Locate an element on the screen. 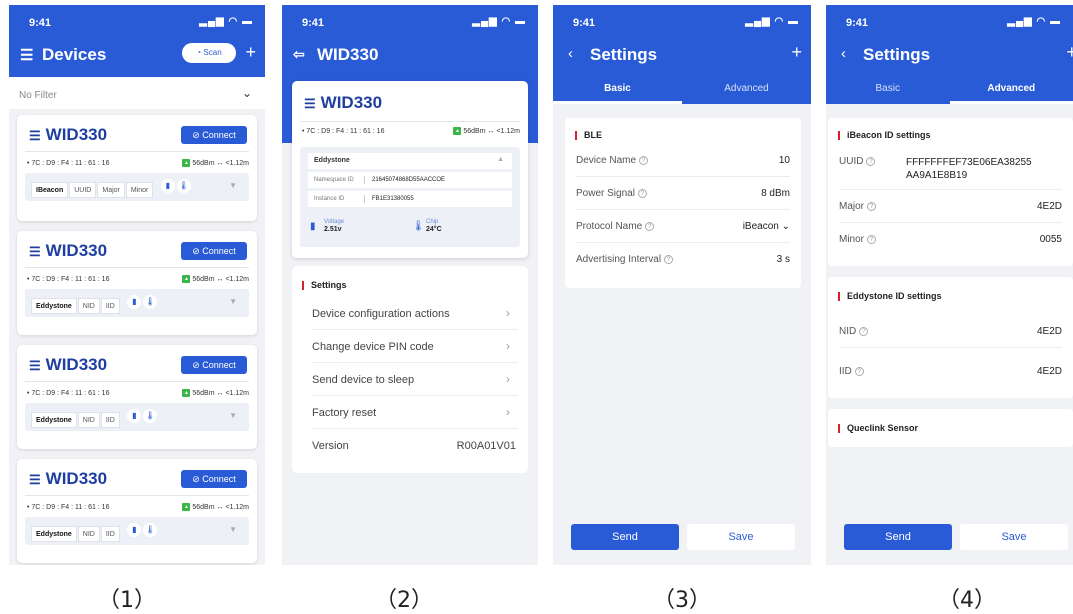 Image resolution: width=1073 pixels, height=614 pixels. device-icon: ☰ is located at coordinates (35, 251).